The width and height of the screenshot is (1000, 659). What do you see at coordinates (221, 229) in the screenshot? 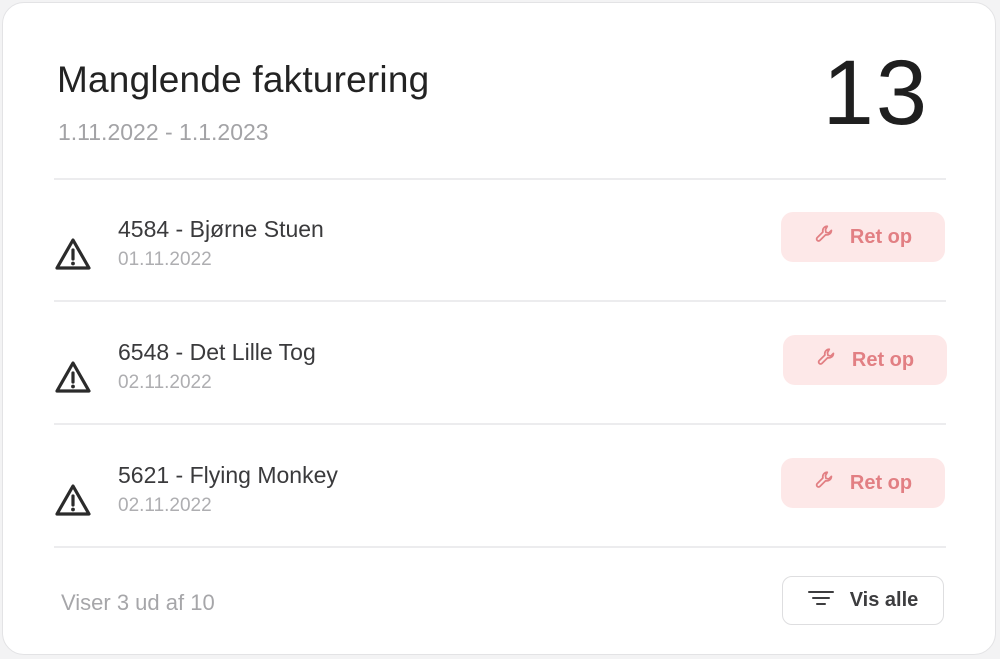
I see `item-name: 4584 - Bjørne Stuen` at bounding box center [221, 229].